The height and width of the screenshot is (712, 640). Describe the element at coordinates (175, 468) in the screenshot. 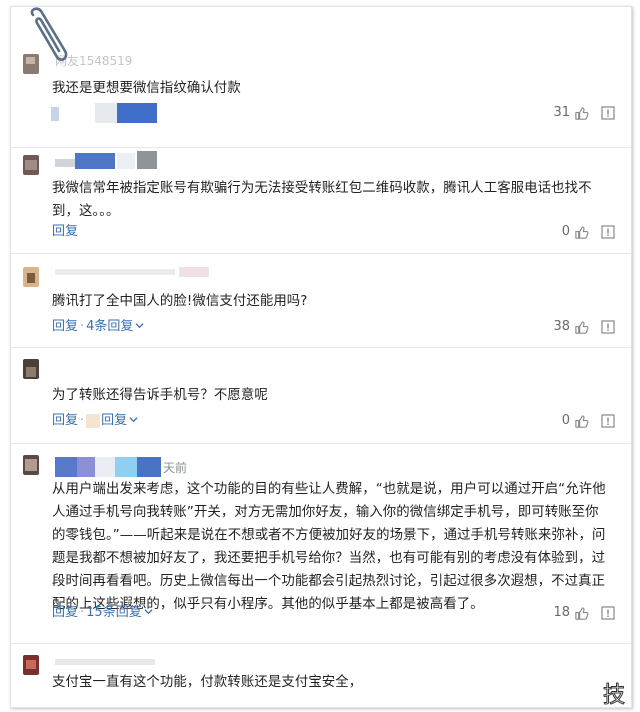

I see `comment-time: 天前` at that location.